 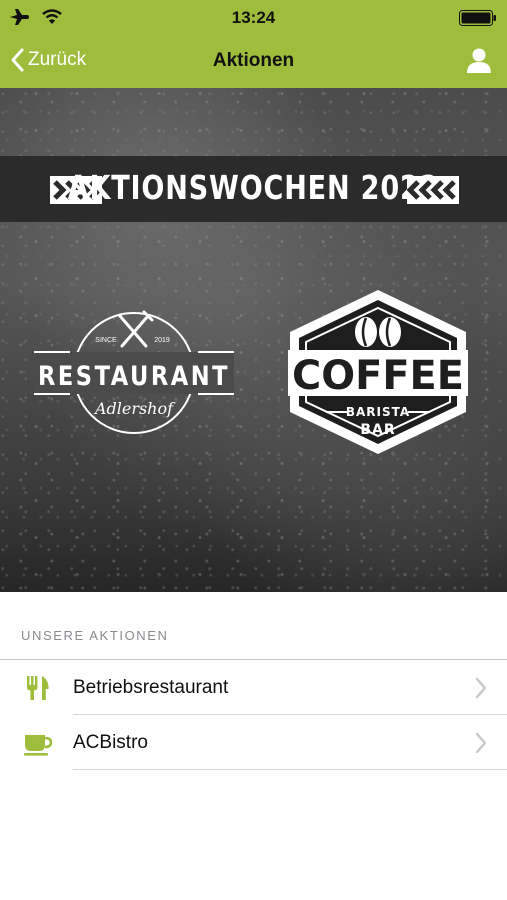 What do you see at coordinates (432, 190) in the screenshot?
I see `chevrons-left-icon` at bounding box center [432, 190].